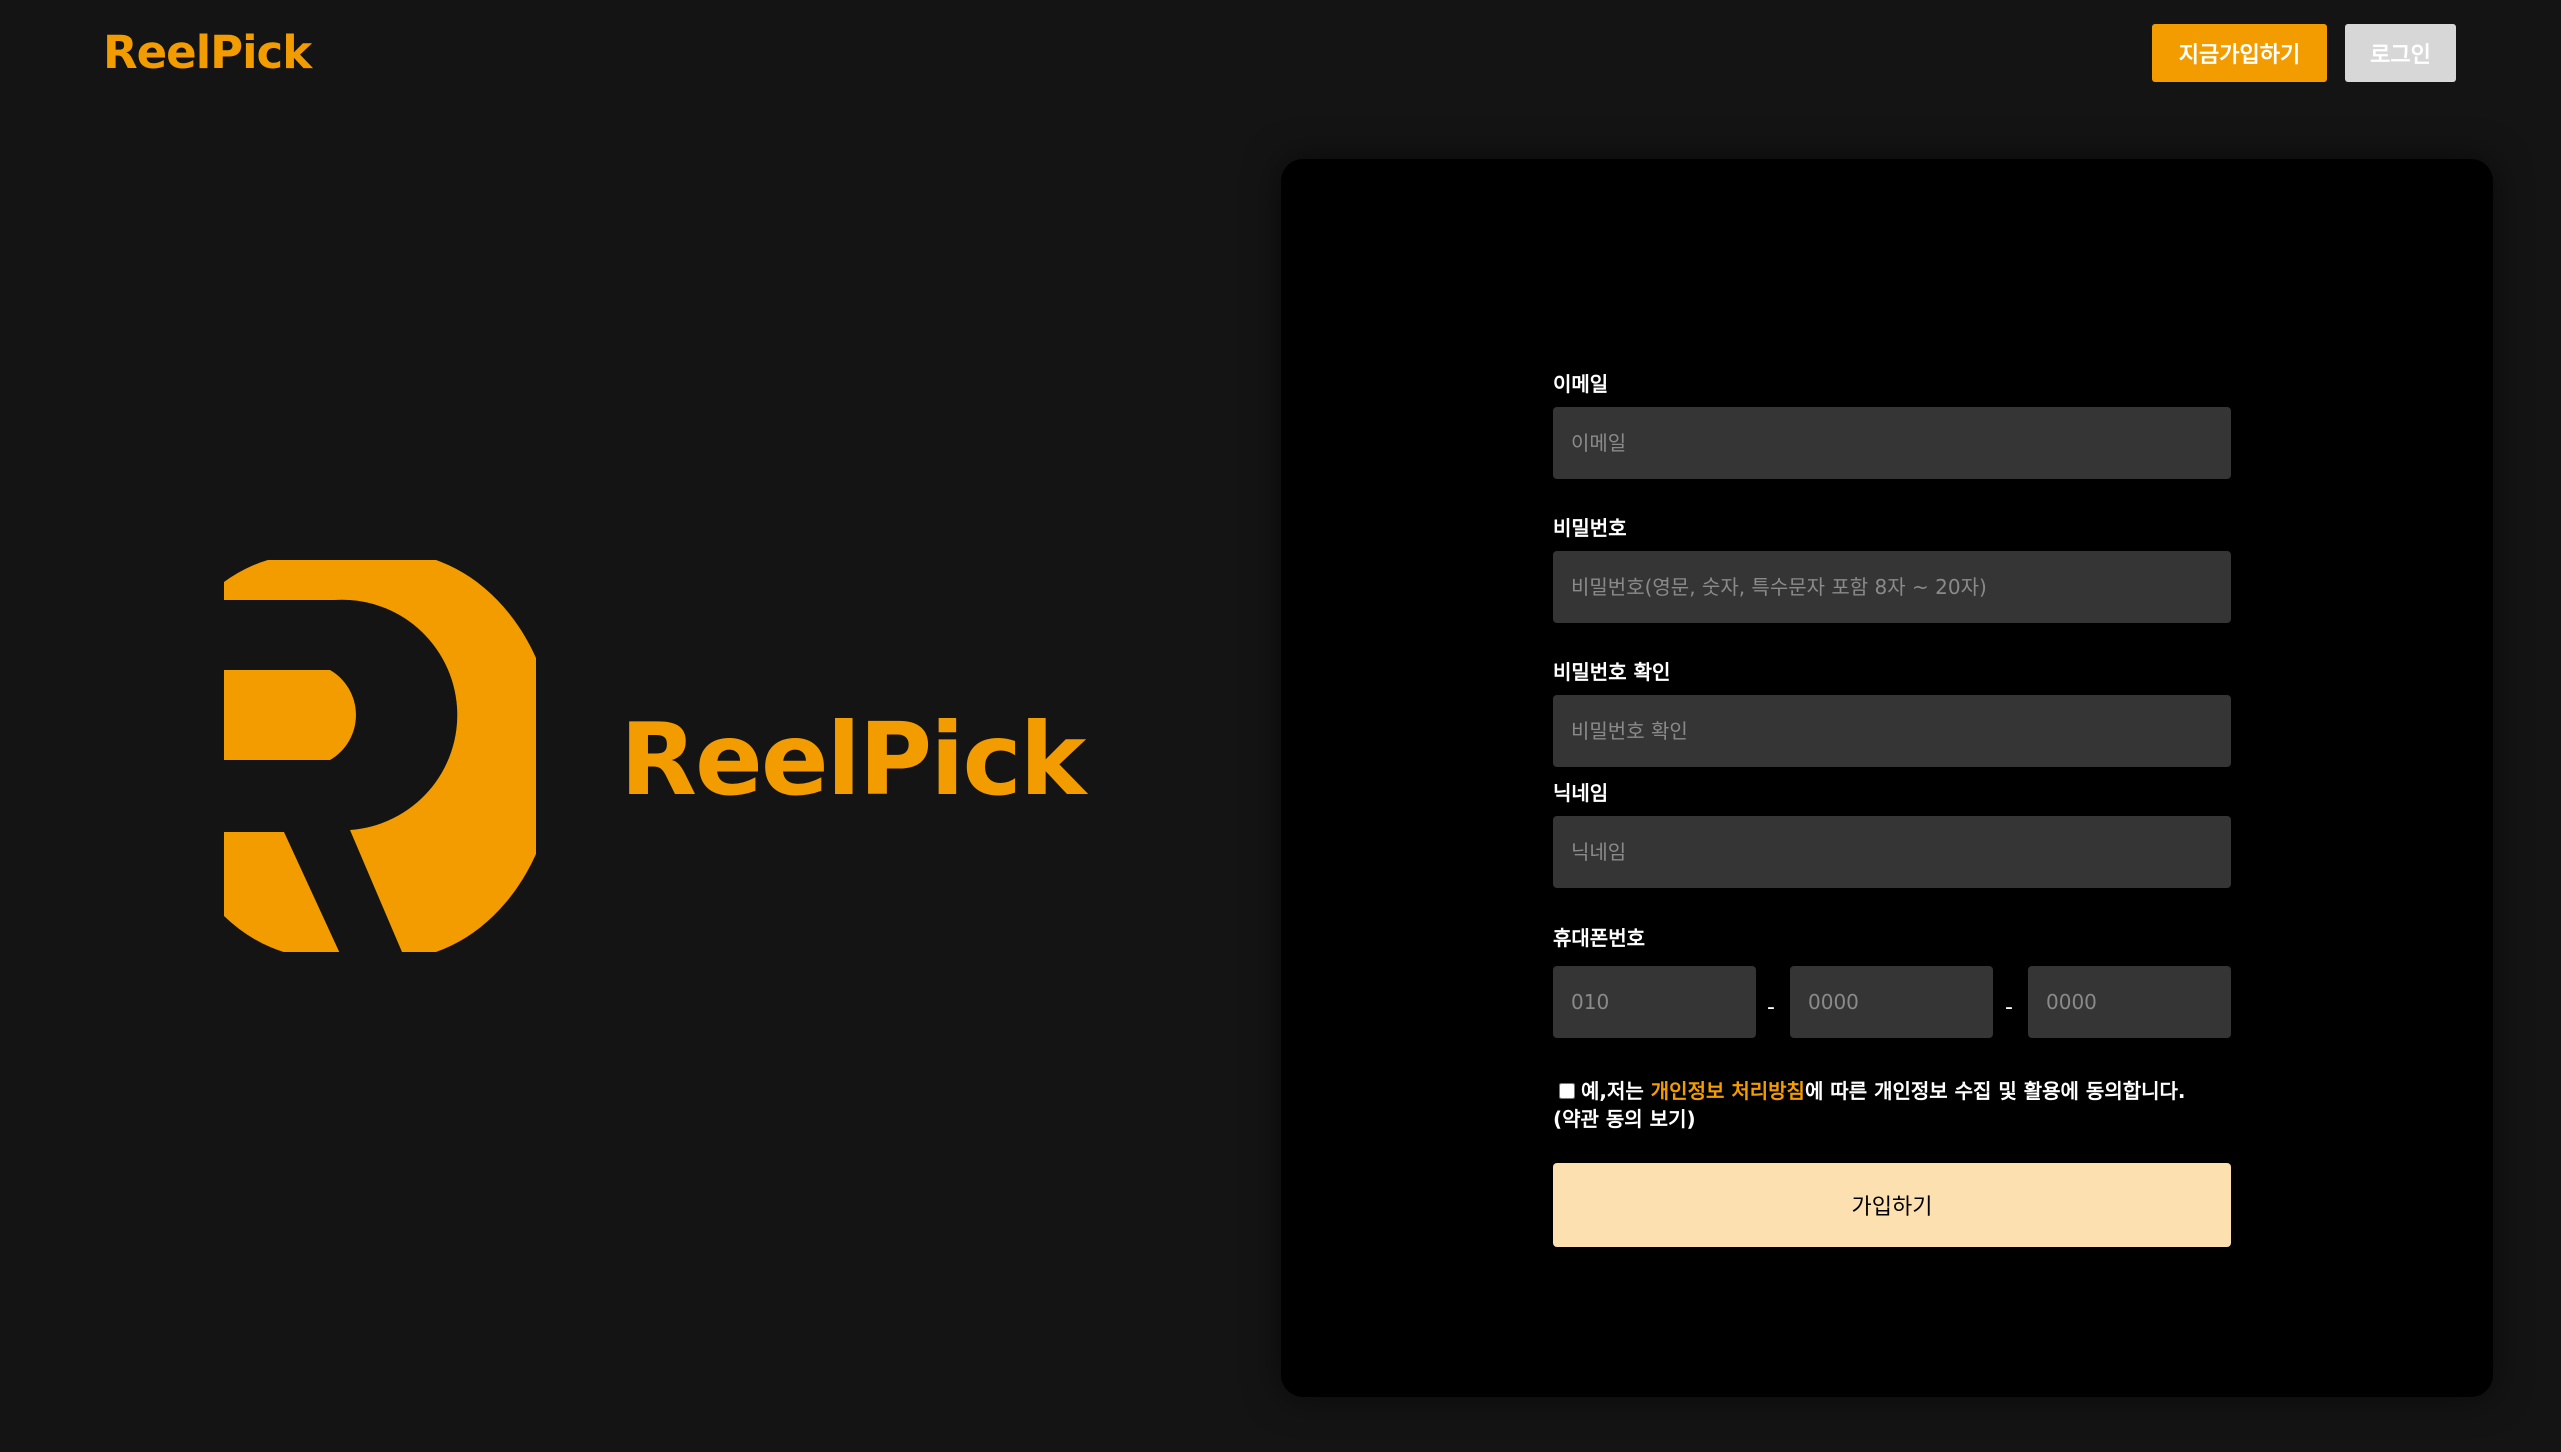 The image size is (2561, 1452). Describe the element at coordinates (2239, 53) in the screenshot. I see `signup-now-button: 지금가입하기` at that location.